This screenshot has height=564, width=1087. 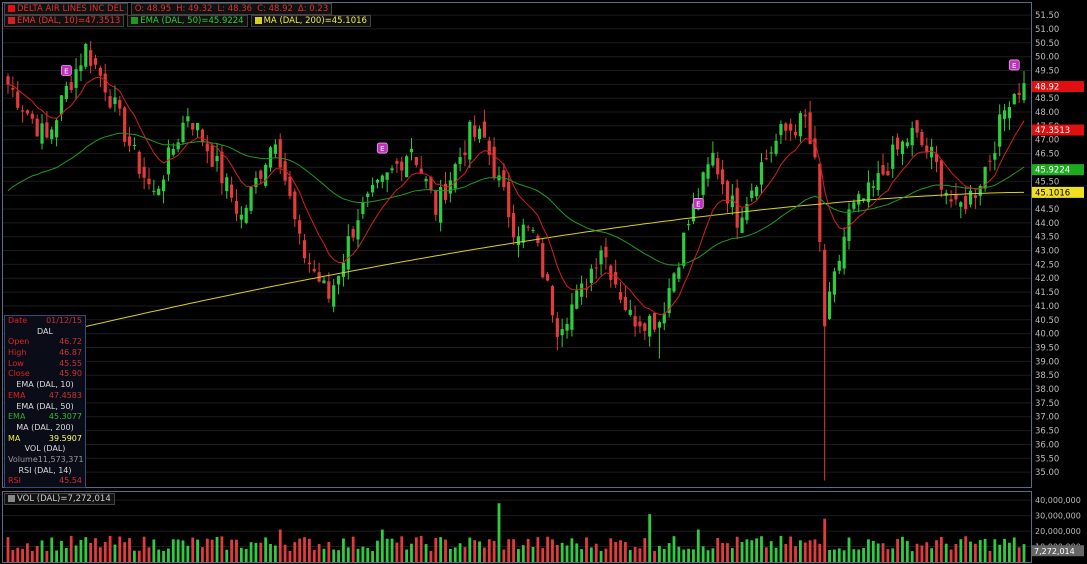 I want to click on price-tick-label: 43.50, so click(x=1047, y=238).